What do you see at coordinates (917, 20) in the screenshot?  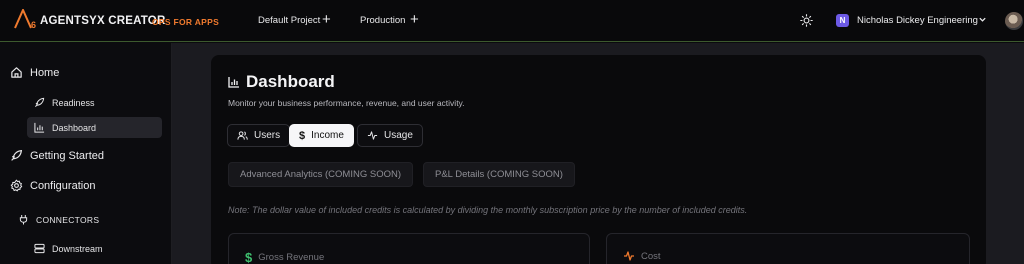 I see `org-switcher: Nicholas Dickey Engineering` at bounding box center [917, 20].